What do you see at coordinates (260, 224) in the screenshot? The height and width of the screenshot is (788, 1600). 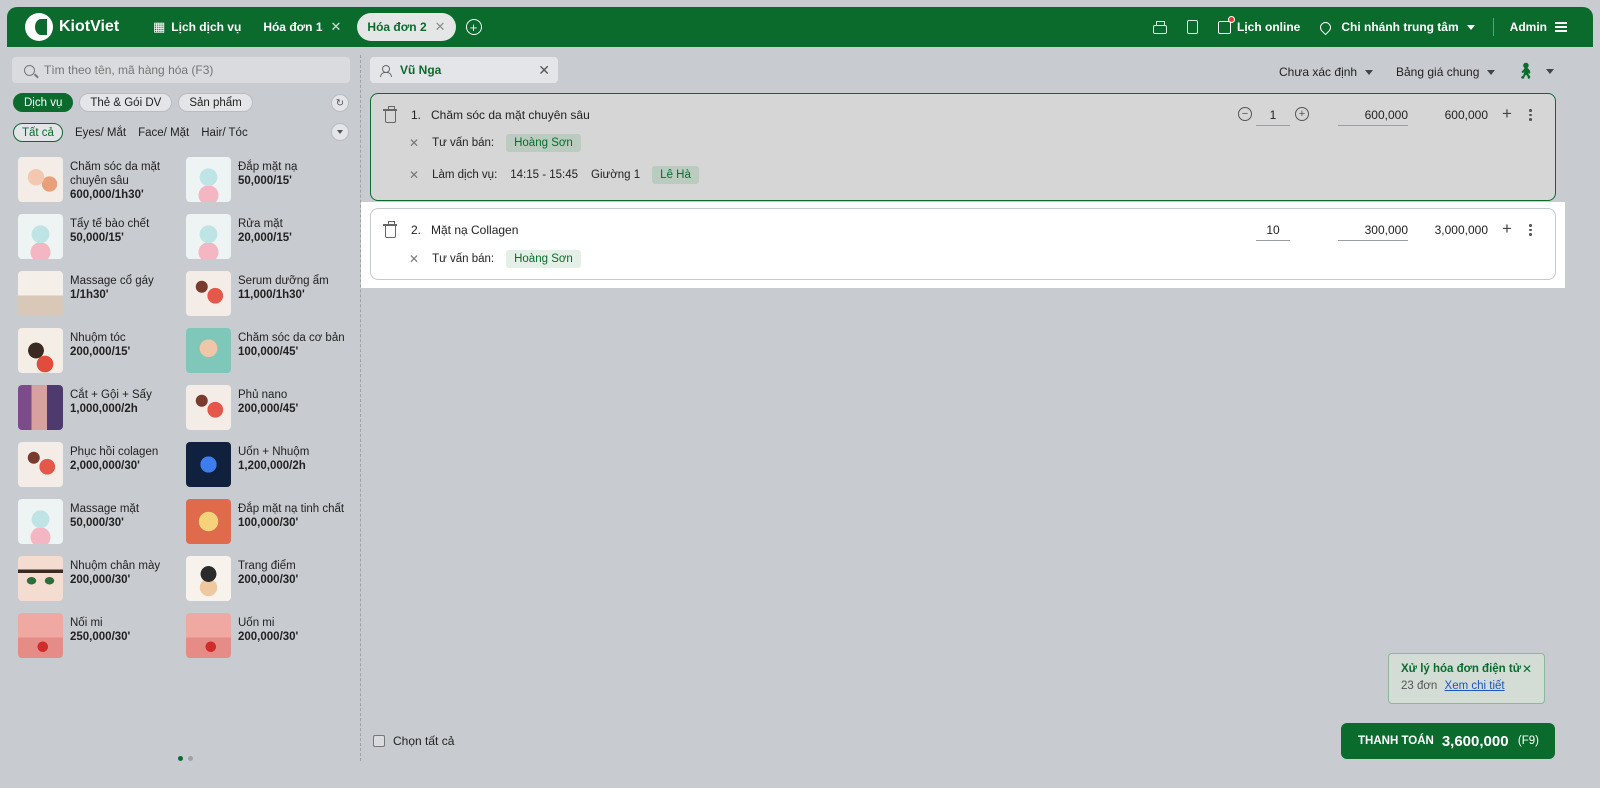 I see `product-name: Rửa mặt` at bounding box center [260, 224].